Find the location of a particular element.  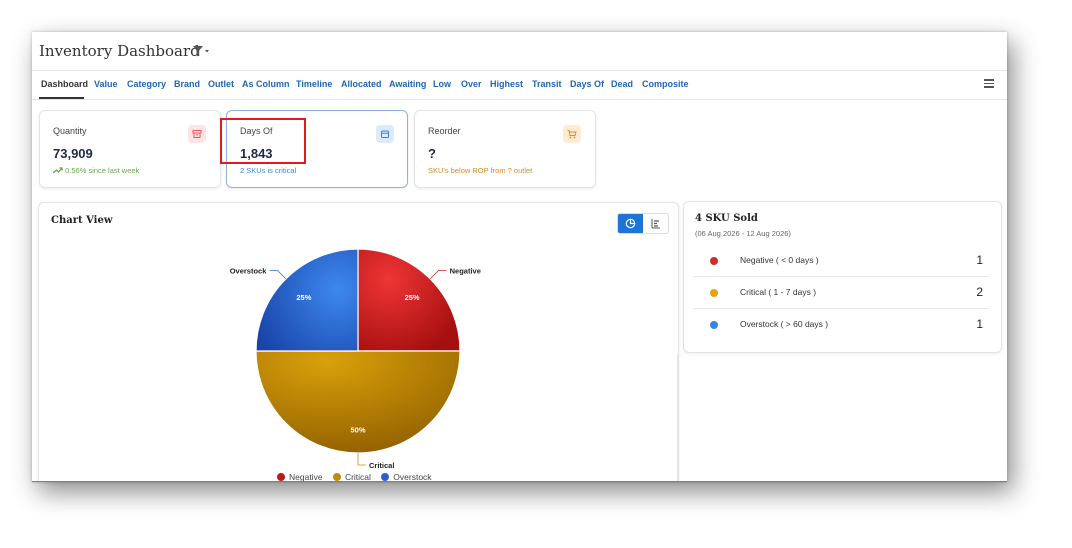

sku-row-critical: Critical ( 1 - 7 days ) 2 is located at coordinates (841, 292).